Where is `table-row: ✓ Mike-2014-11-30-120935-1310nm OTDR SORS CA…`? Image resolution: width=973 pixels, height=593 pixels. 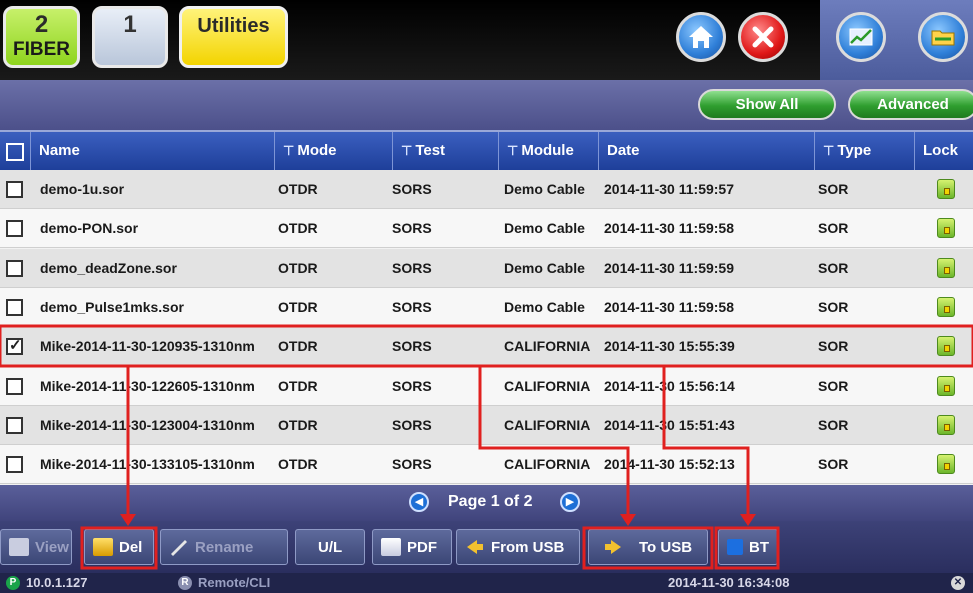 table-row: ✓ Mike-2014-11-30-120935-1310nm OTDR SORS CA… is located at coordinates (486, 347).